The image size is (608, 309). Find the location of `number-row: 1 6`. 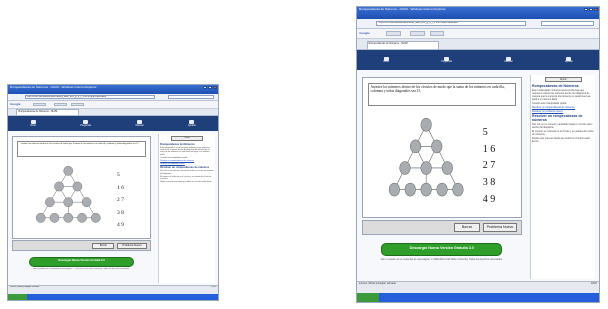

number-row: 1 6 is located at coordinates (124, 188).